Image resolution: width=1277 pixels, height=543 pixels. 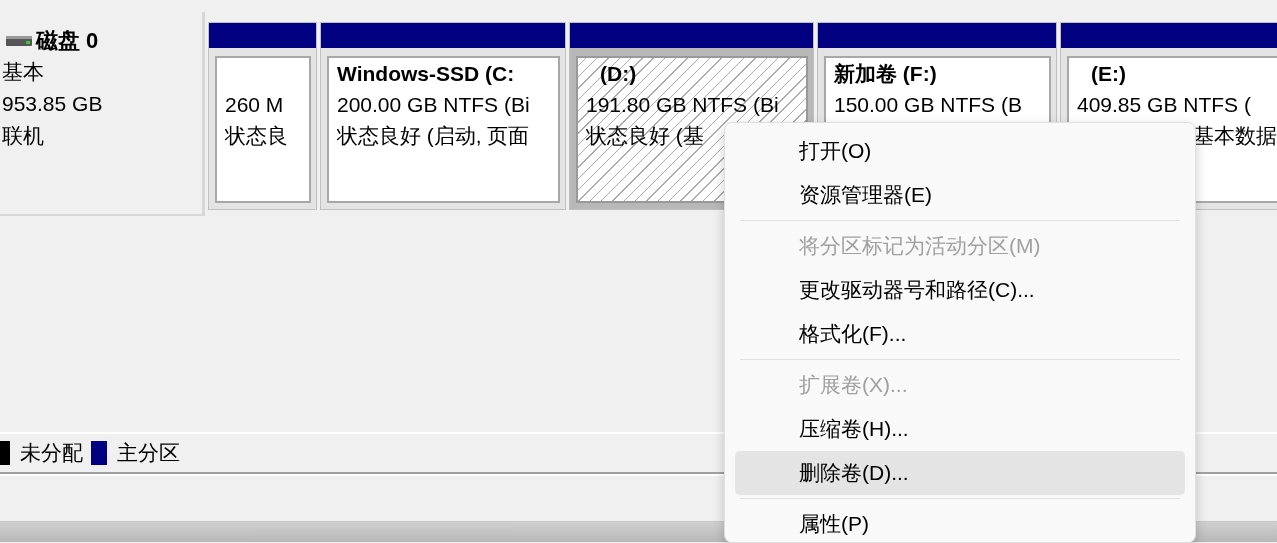 What do you see at coordinates (148, 453) in the screenshot?
I see `legend-label: 主分区` at bounding box center [148, 453].